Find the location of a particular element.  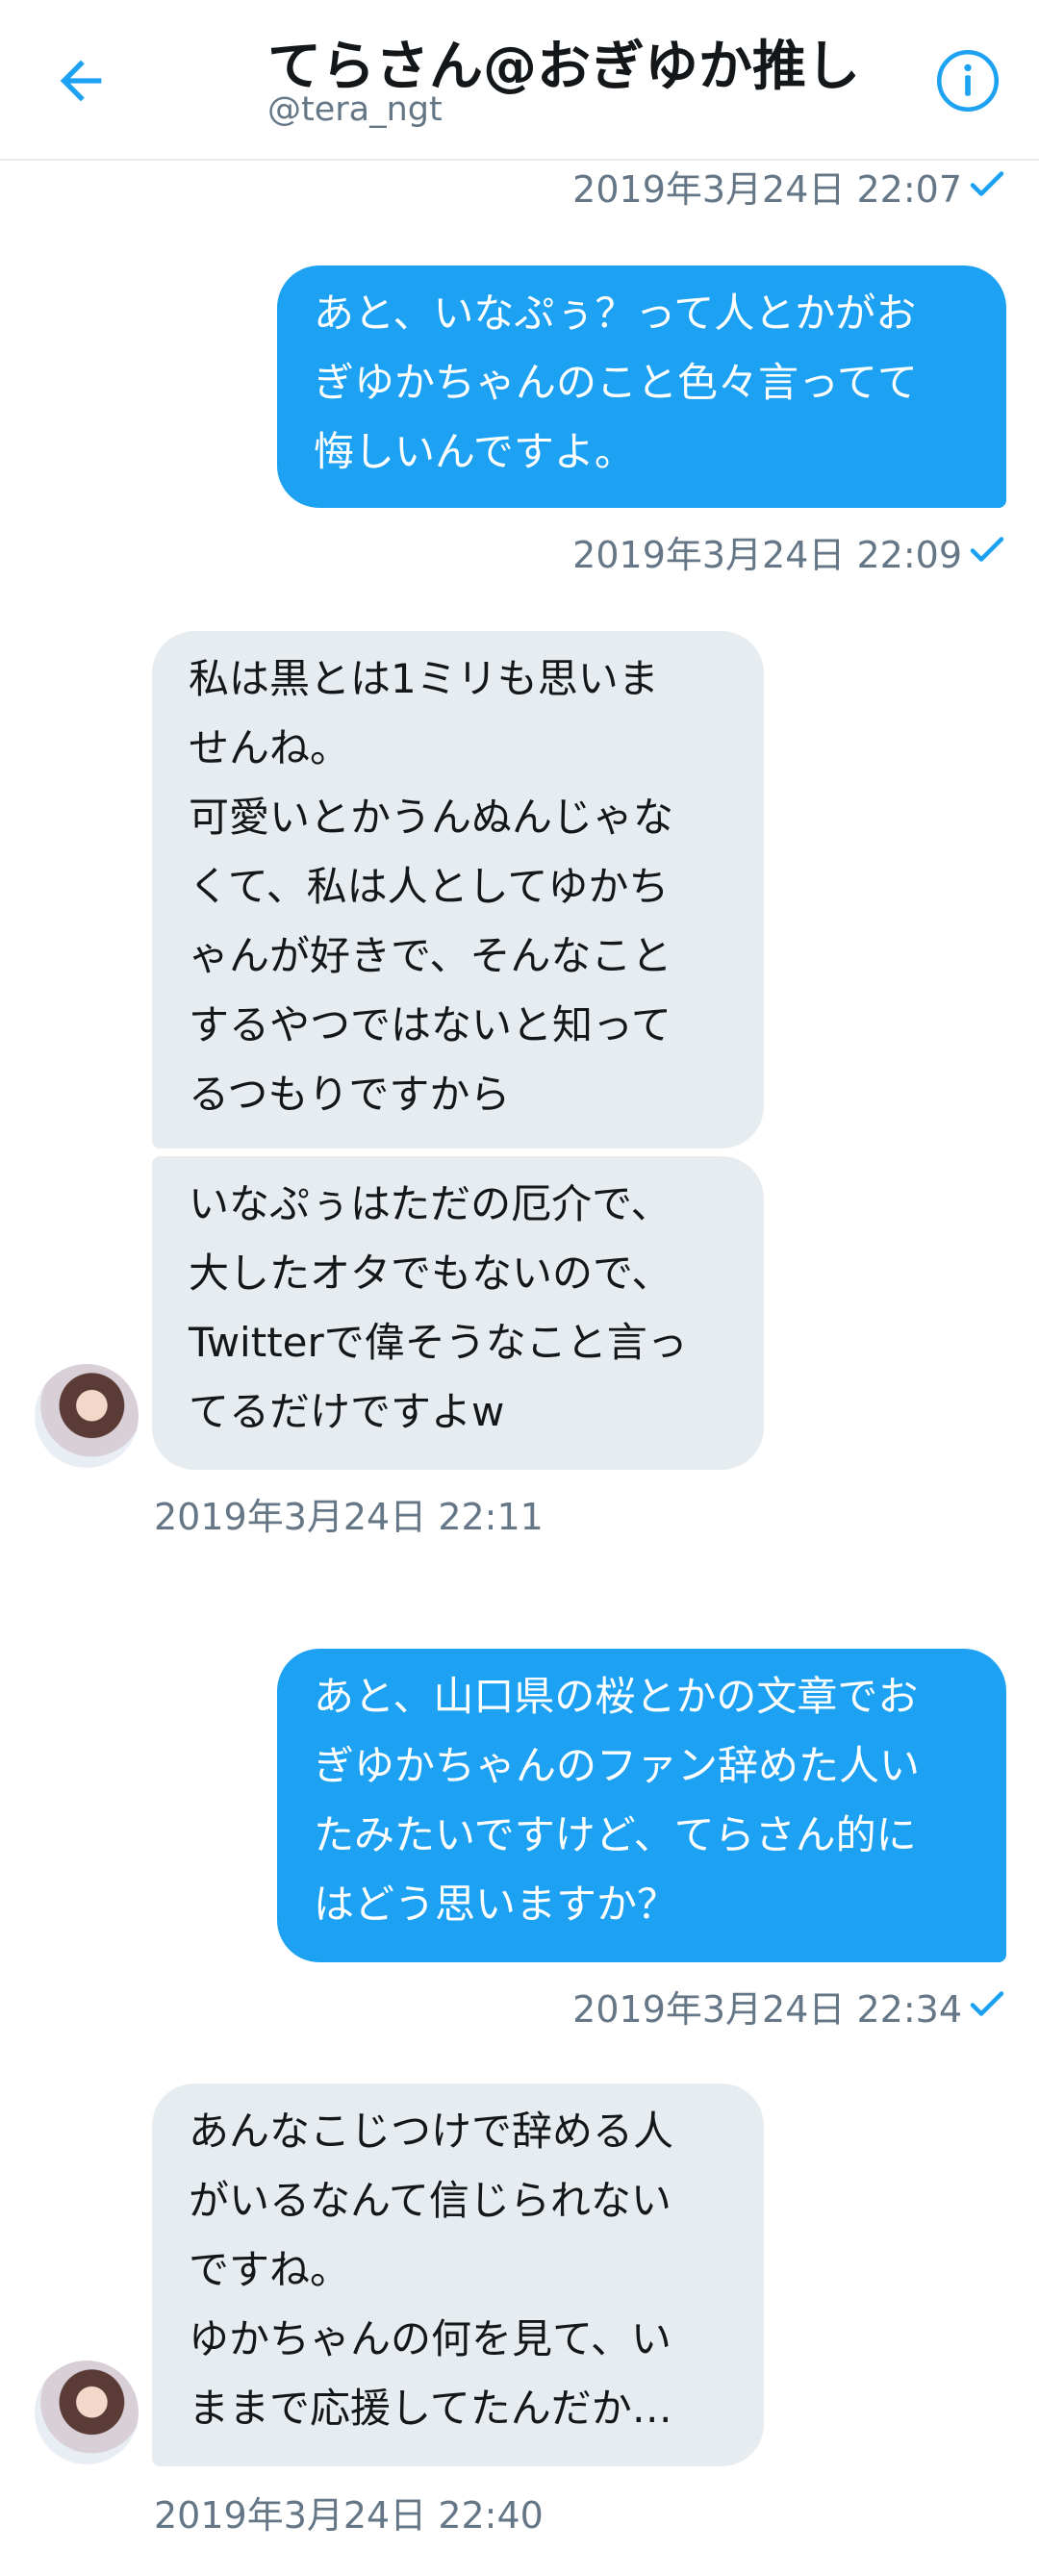

message-timestamp: 2019年3月24日 22:11 is located at coordinates (349, 1517).